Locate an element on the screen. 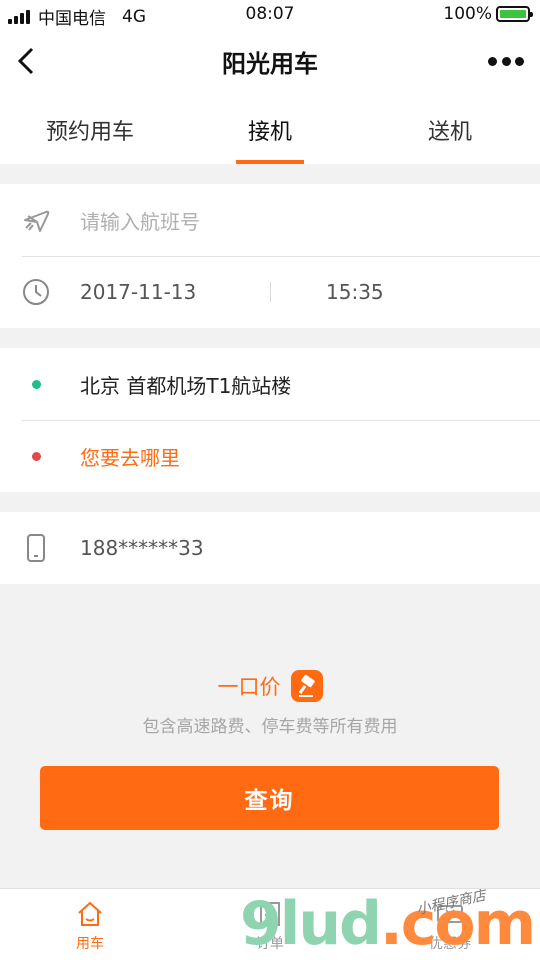 The width and height of the screenshot is (540, 960). gavel-icon is located at coordinates (306, 686).